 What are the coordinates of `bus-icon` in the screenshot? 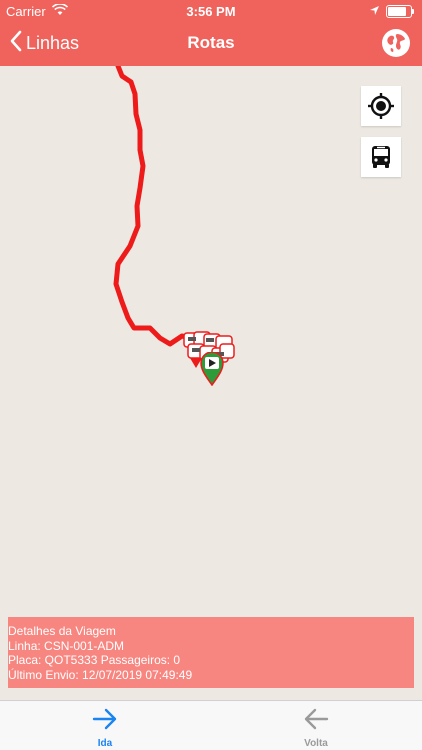 It's located at (381, 157).